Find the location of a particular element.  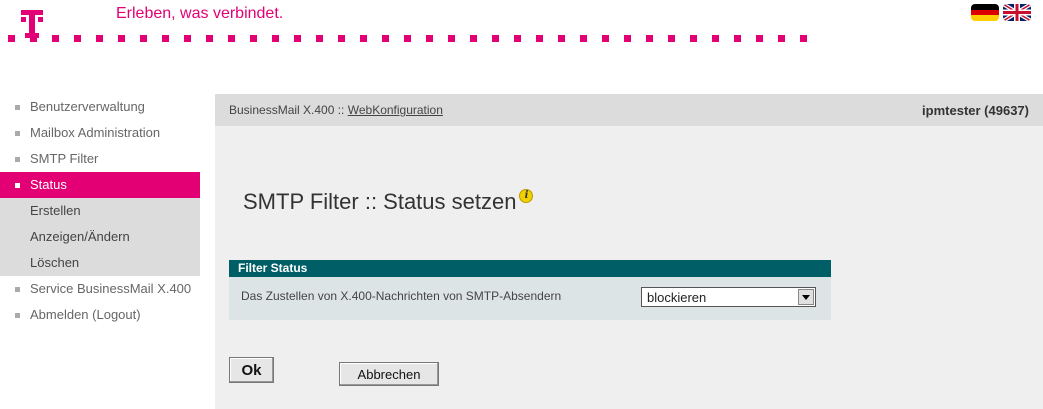

sidebar-item-mailbox-administration: Mailbox Administration is located at coordinates (100, 133).